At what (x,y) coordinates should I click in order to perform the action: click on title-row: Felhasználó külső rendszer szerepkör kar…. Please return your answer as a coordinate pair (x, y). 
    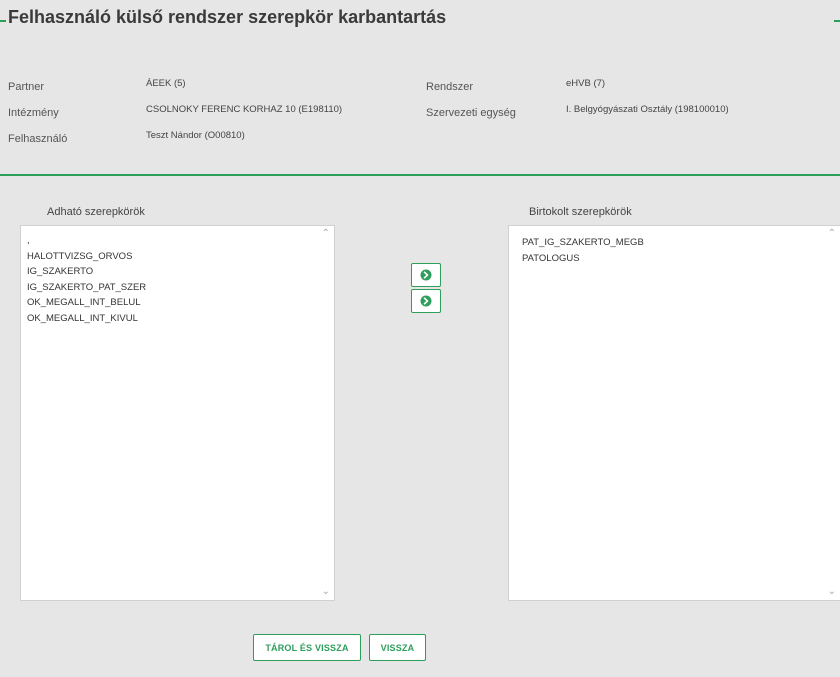
    Looking at the image, I should click on (420, 20).